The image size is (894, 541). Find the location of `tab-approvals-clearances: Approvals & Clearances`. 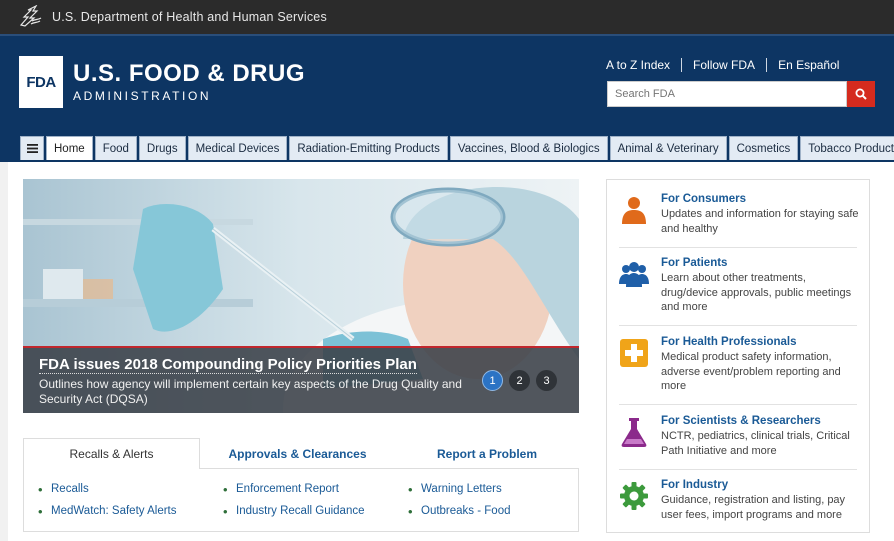

tab-approvals-clearances: Approvals & Clearances is located at coordinates (297, 453).